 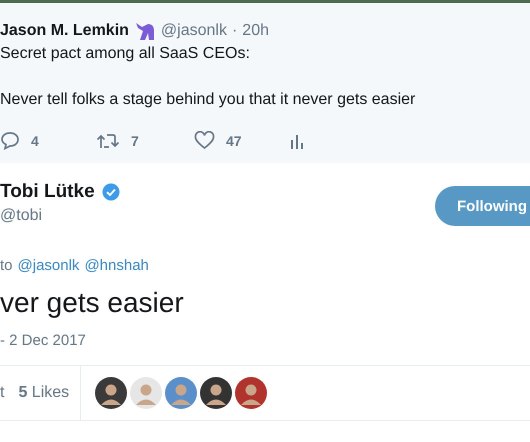 I want to click on retweet-icon, so click(x=108, y=141).